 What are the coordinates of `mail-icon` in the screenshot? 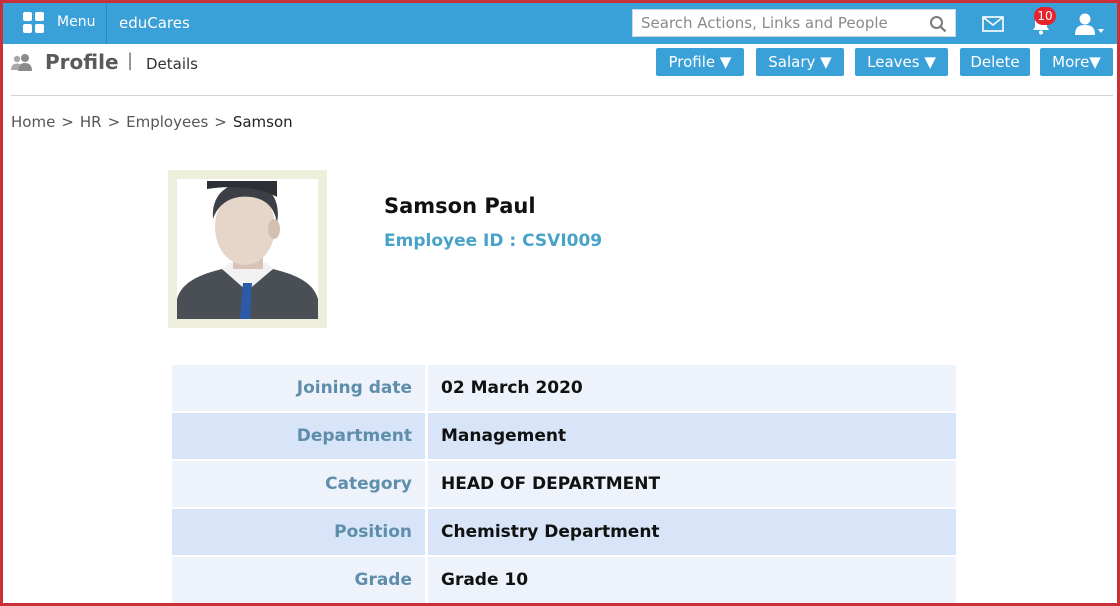 It's located at (993, 24).